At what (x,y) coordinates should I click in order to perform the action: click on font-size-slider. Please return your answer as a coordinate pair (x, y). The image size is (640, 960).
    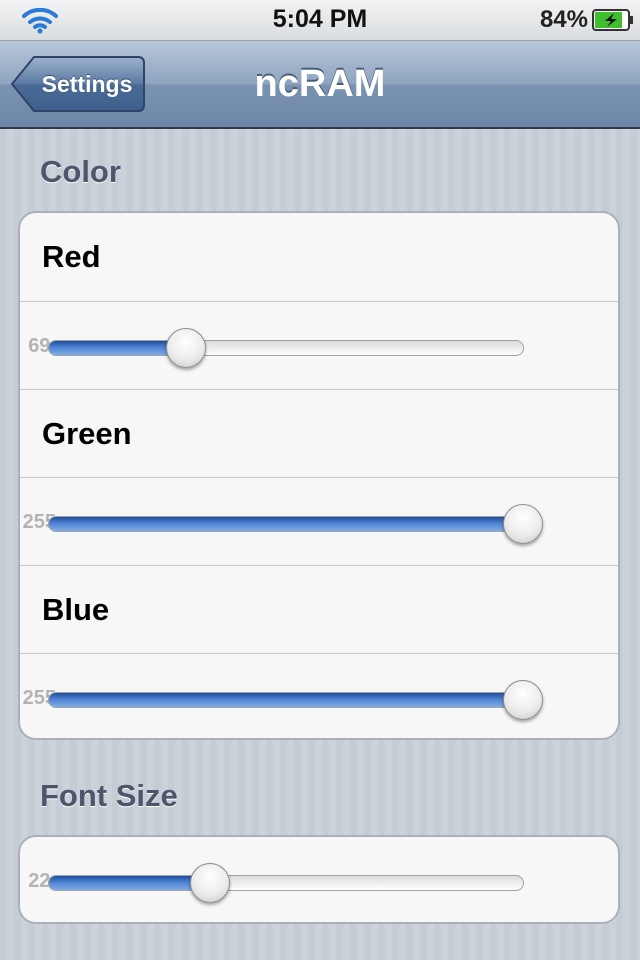
    Looking at the image, I should click on (286, 883).